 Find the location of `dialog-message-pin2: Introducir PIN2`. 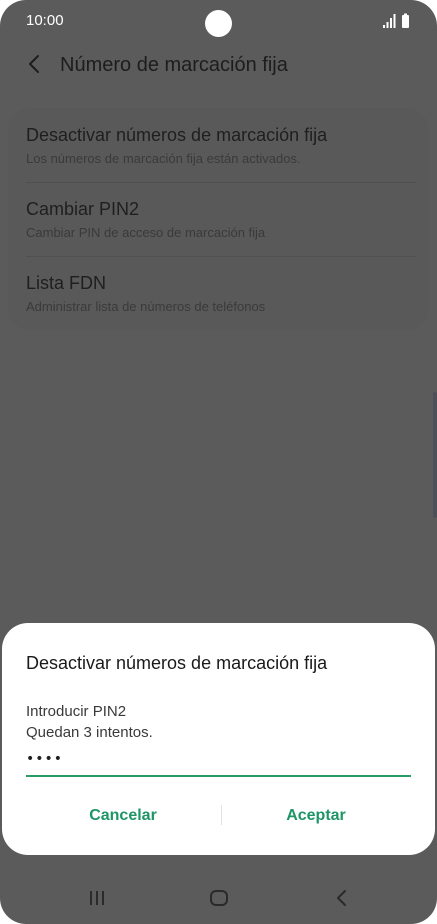

dialog-message-pin2: Introducir PIN2 is located at coordinates (76, 711).